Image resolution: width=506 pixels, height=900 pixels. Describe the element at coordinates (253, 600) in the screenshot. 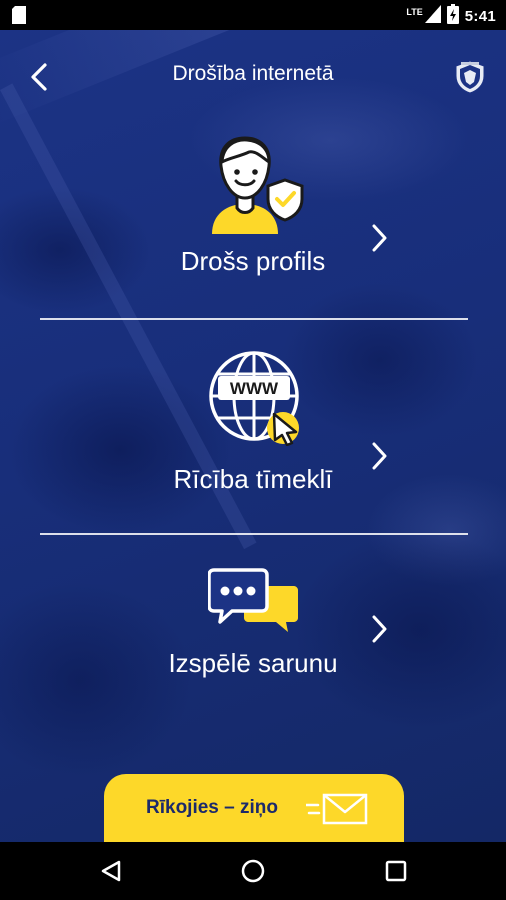

I see `chat-bubbles-icon` at that location.